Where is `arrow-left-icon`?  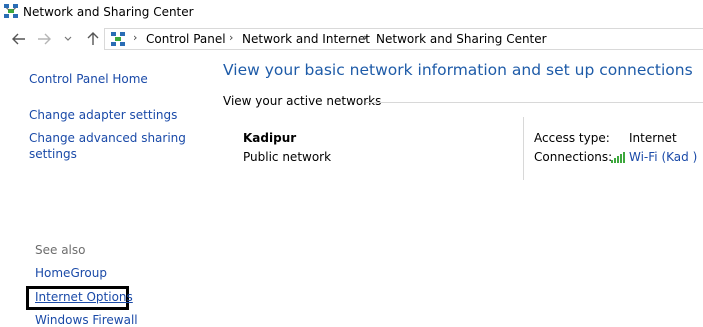 arrow-left-icon is located at coordinates (18, 39).